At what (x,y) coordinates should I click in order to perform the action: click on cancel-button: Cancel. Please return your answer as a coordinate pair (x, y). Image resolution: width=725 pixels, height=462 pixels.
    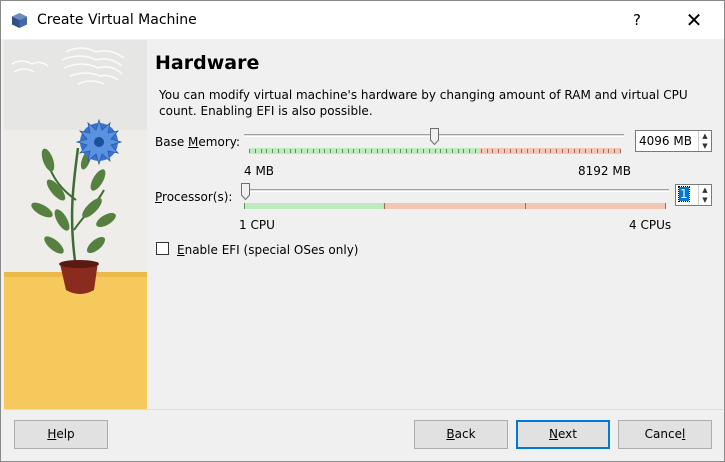
    Looking at the image, I should click on (665, 434).